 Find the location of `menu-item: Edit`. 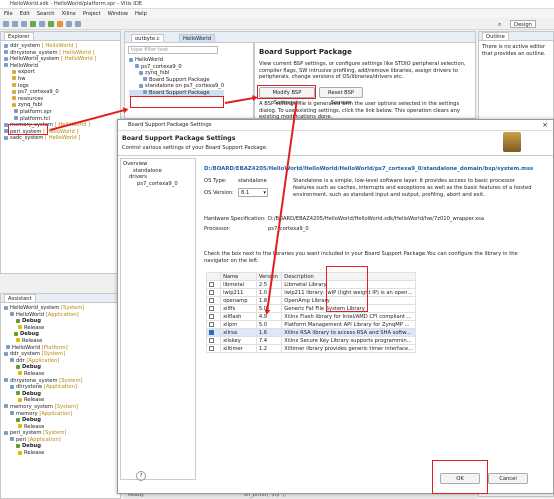

menu-item: Edit is located at coordinates (25, 14).